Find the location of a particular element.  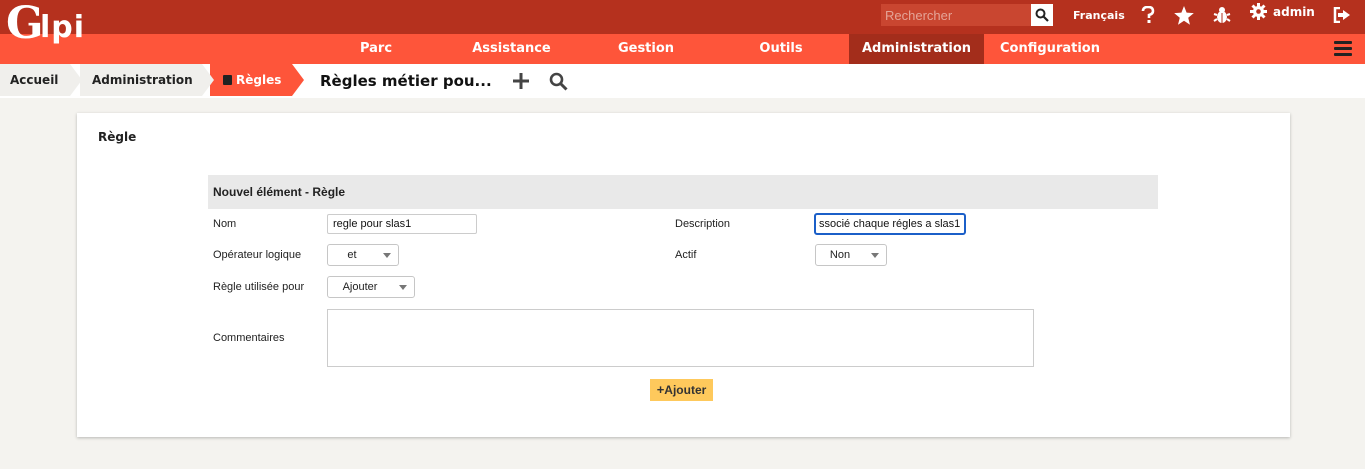

book-icon is located at coordinates (227, 80).